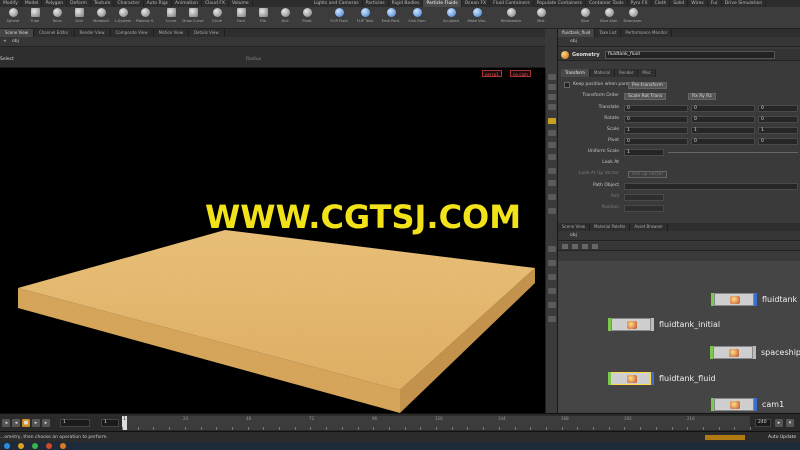  What do you see at coordinates (644, 152) in the screenshot?
I see `uniform-scale-field: 1` at bounding box center [644, 152].